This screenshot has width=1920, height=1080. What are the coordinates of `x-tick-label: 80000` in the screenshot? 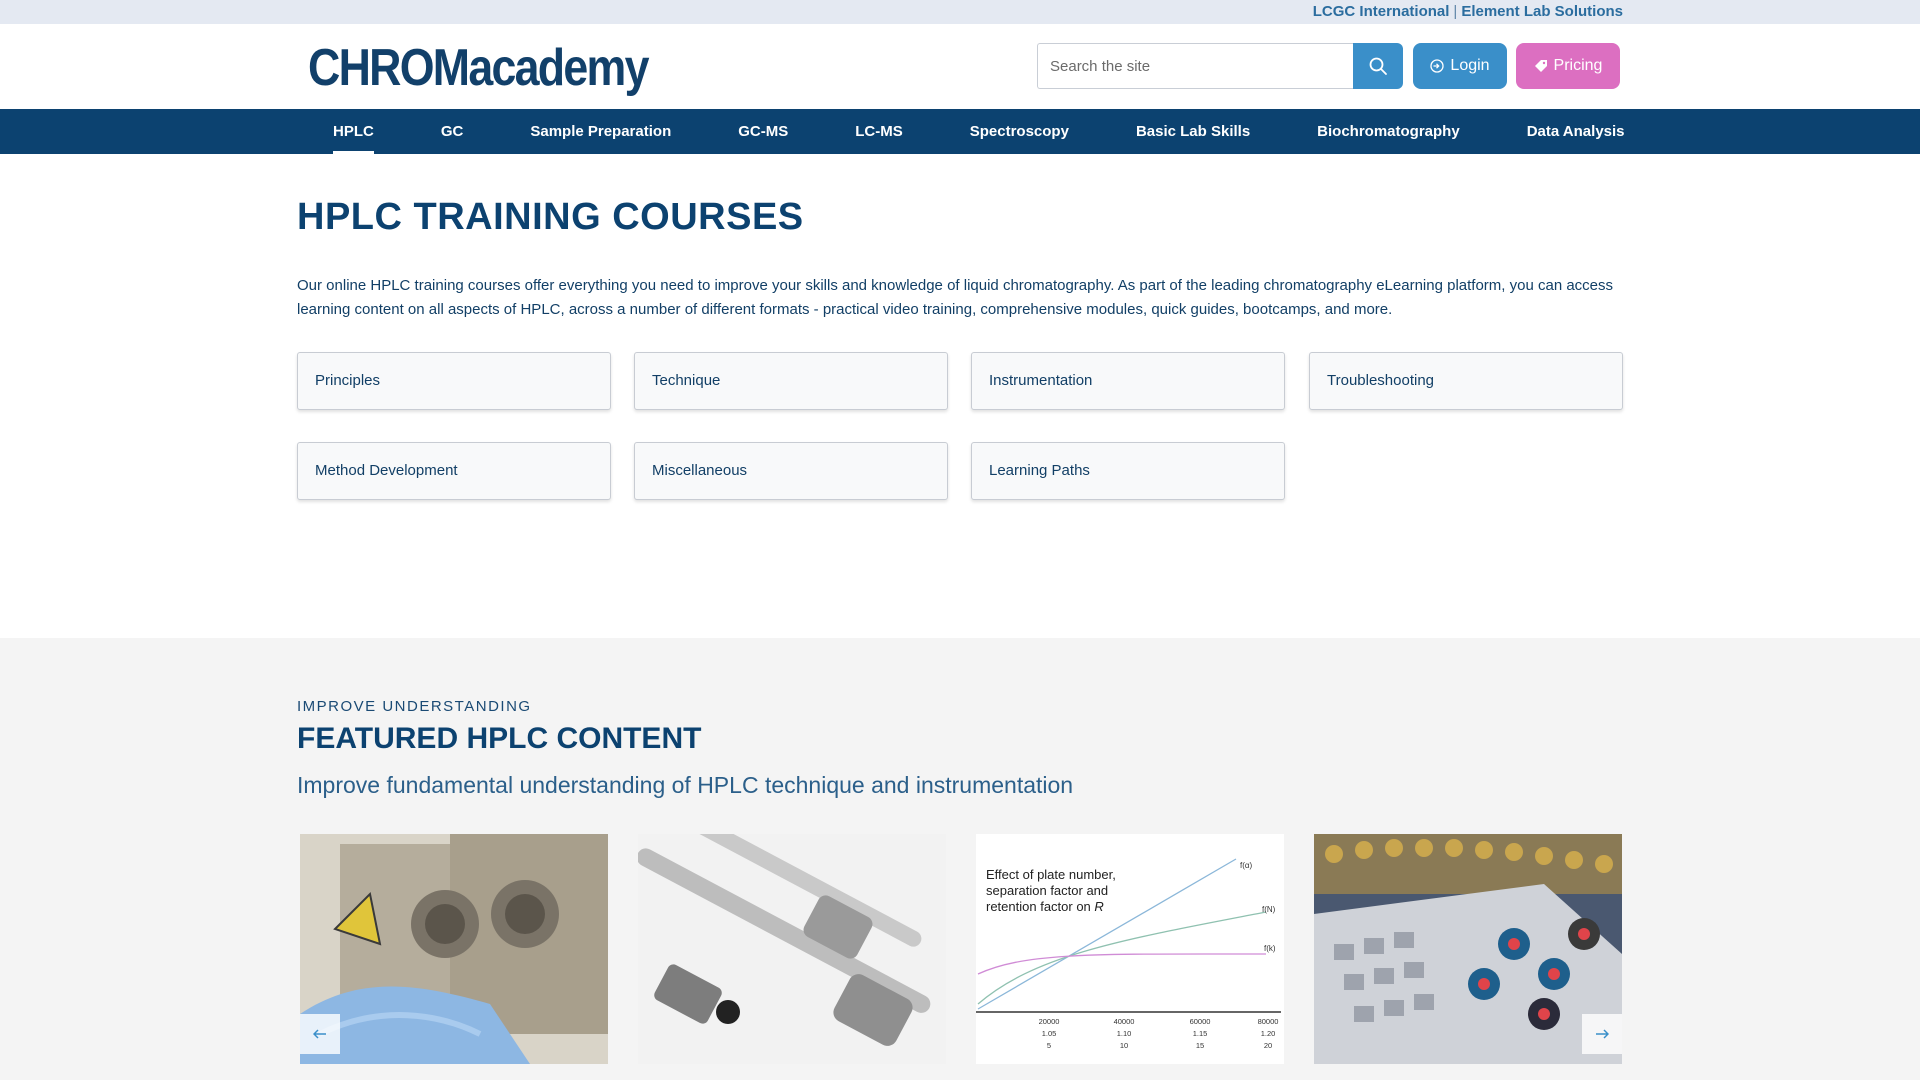 It's located at (1268, 1021).